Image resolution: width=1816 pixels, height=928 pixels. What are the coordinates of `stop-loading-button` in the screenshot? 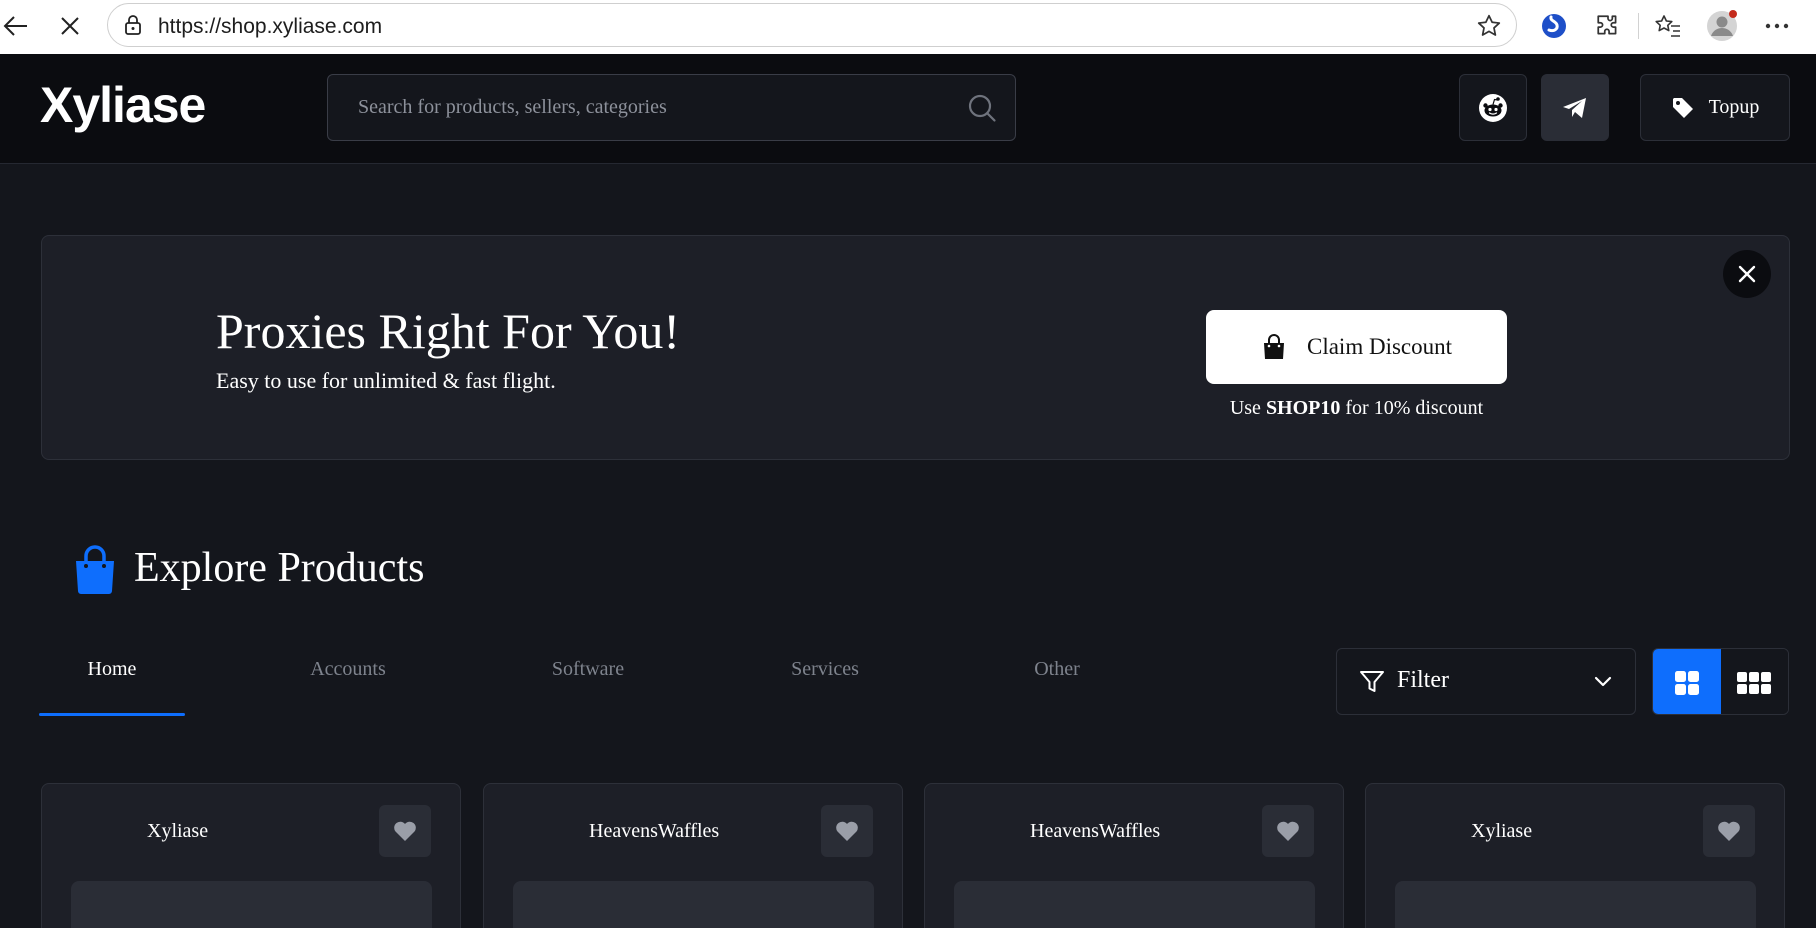 It's located at (70, 26).